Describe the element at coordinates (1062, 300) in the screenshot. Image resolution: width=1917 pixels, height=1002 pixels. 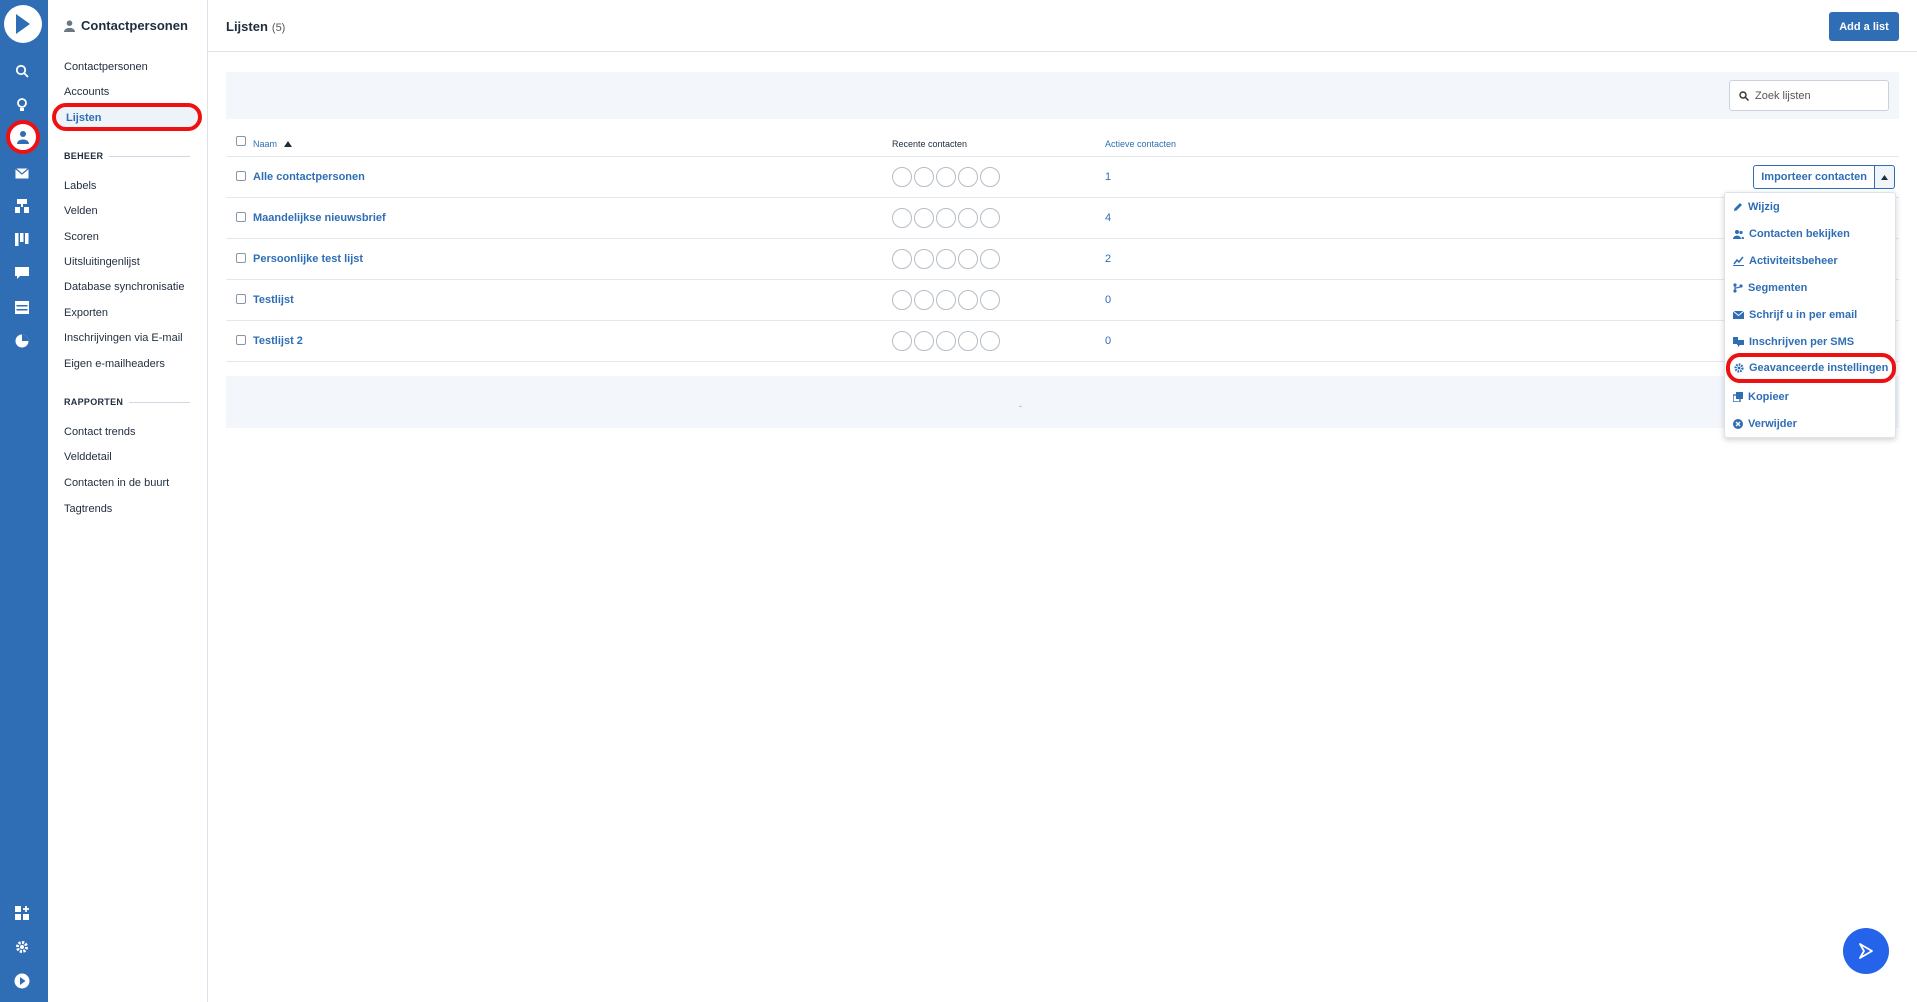
I see `table-row: Testlijst 0` at that location.